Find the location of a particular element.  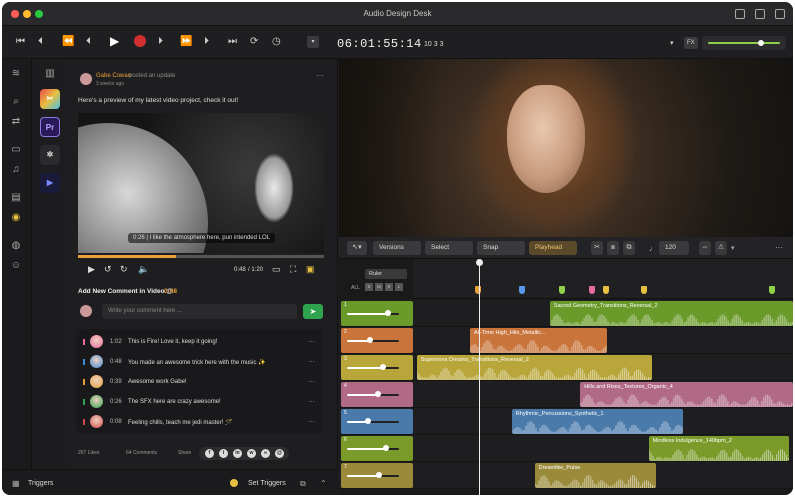

globe-icon: ◍ is located at coordinates (16, 246).